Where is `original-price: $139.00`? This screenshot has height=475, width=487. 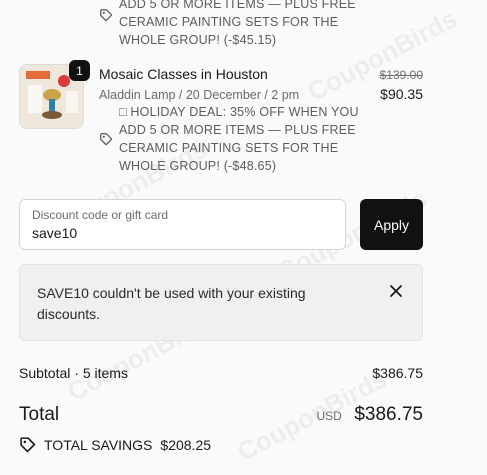
original-price: $139.00 is located at coordinates (401, 75).